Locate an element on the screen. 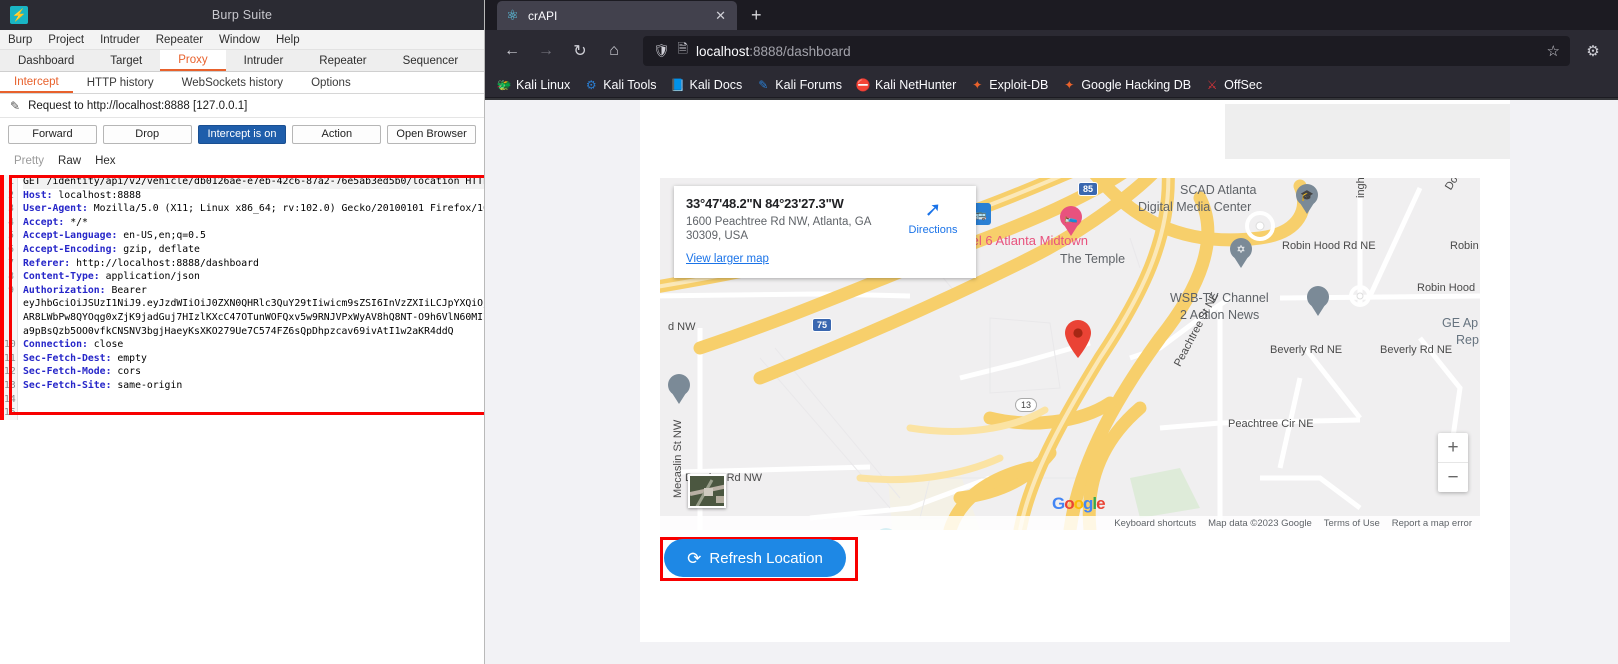 The width and height of the screenshot is (1618, 664). satellite-view-thumbnail is located at coordinates (707, 491).